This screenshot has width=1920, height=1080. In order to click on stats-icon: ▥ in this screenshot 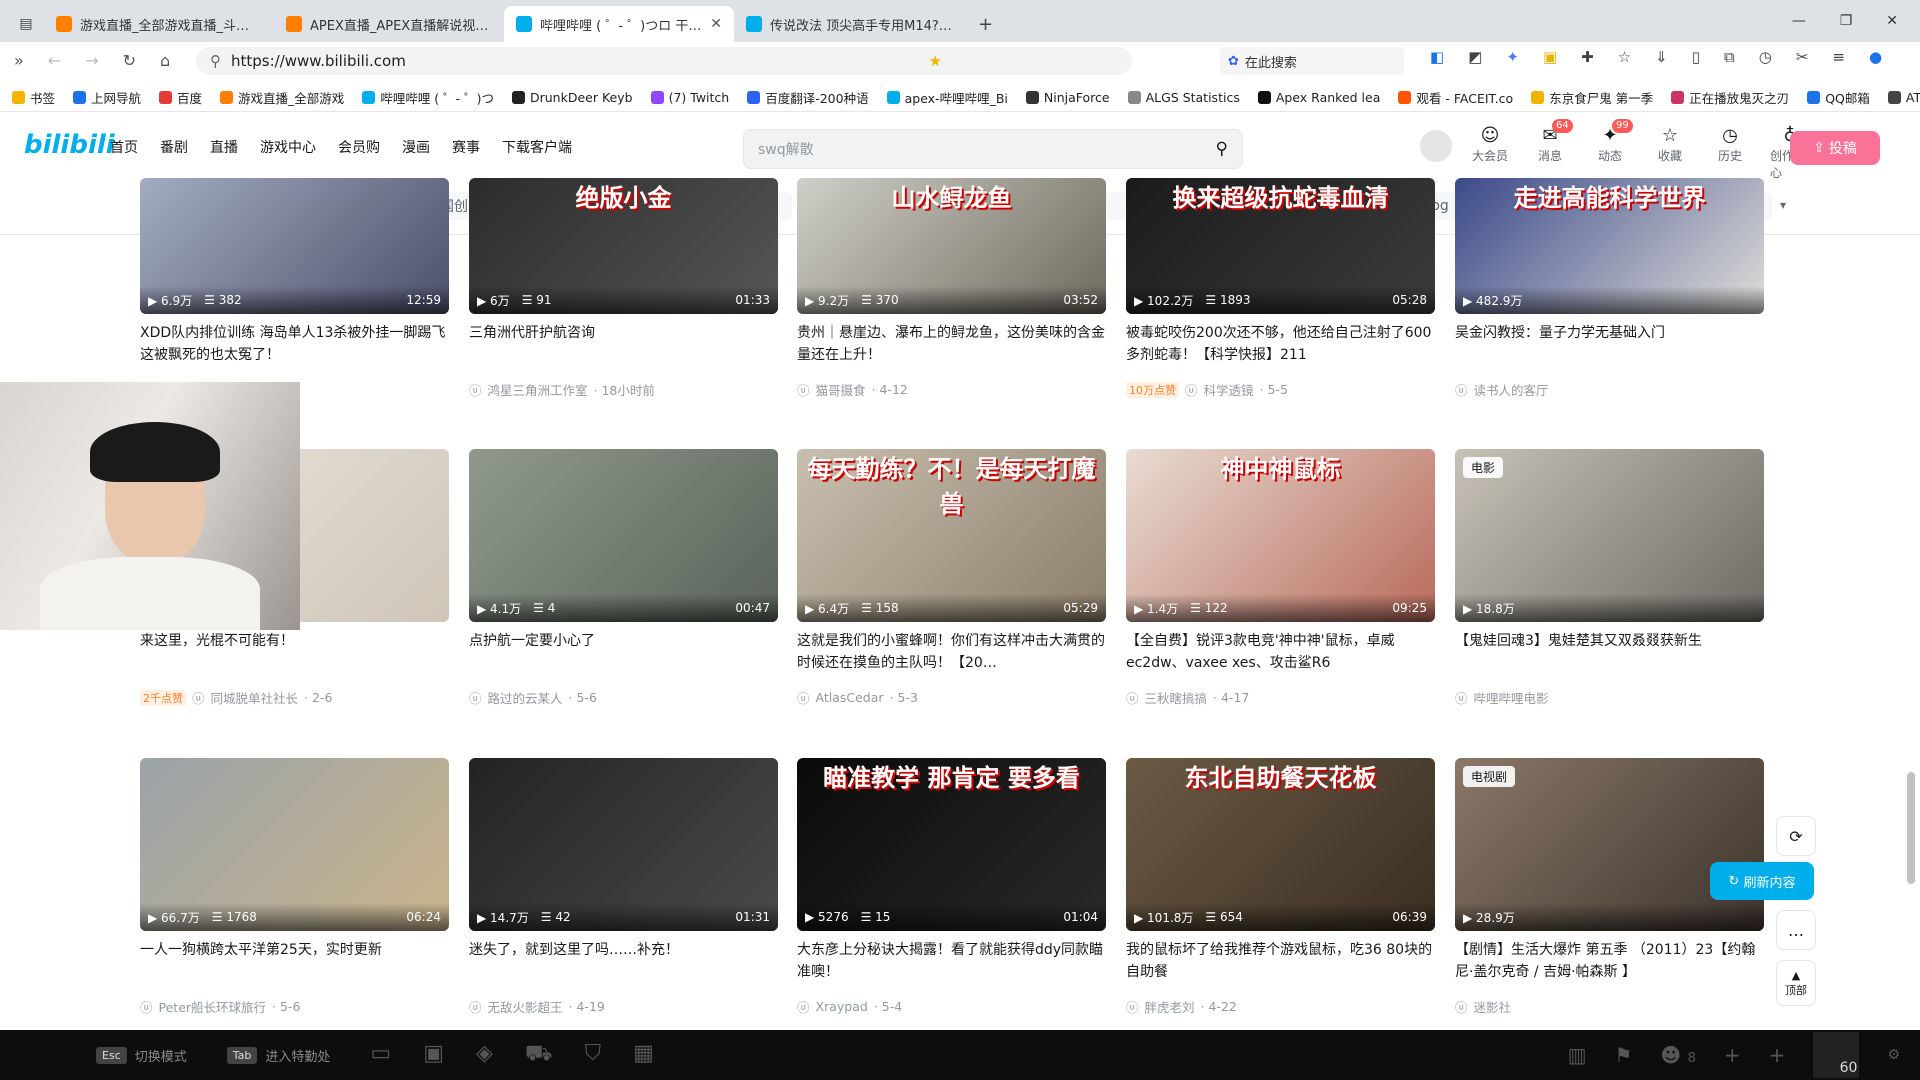, I will do `click(1577, 1055)`.